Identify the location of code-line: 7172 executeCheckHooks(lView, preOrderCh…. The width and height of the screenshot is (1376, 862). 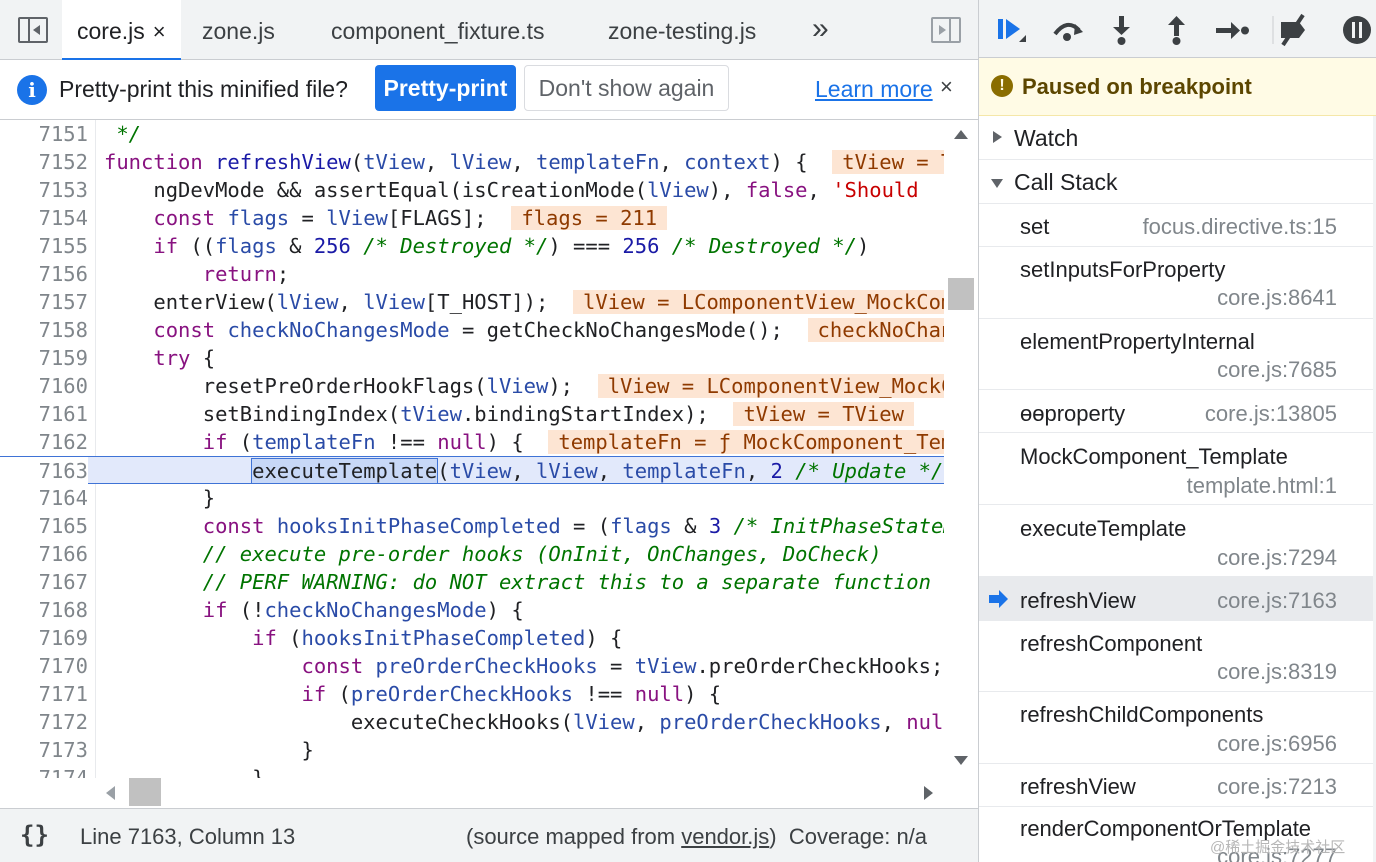
(491, 722).